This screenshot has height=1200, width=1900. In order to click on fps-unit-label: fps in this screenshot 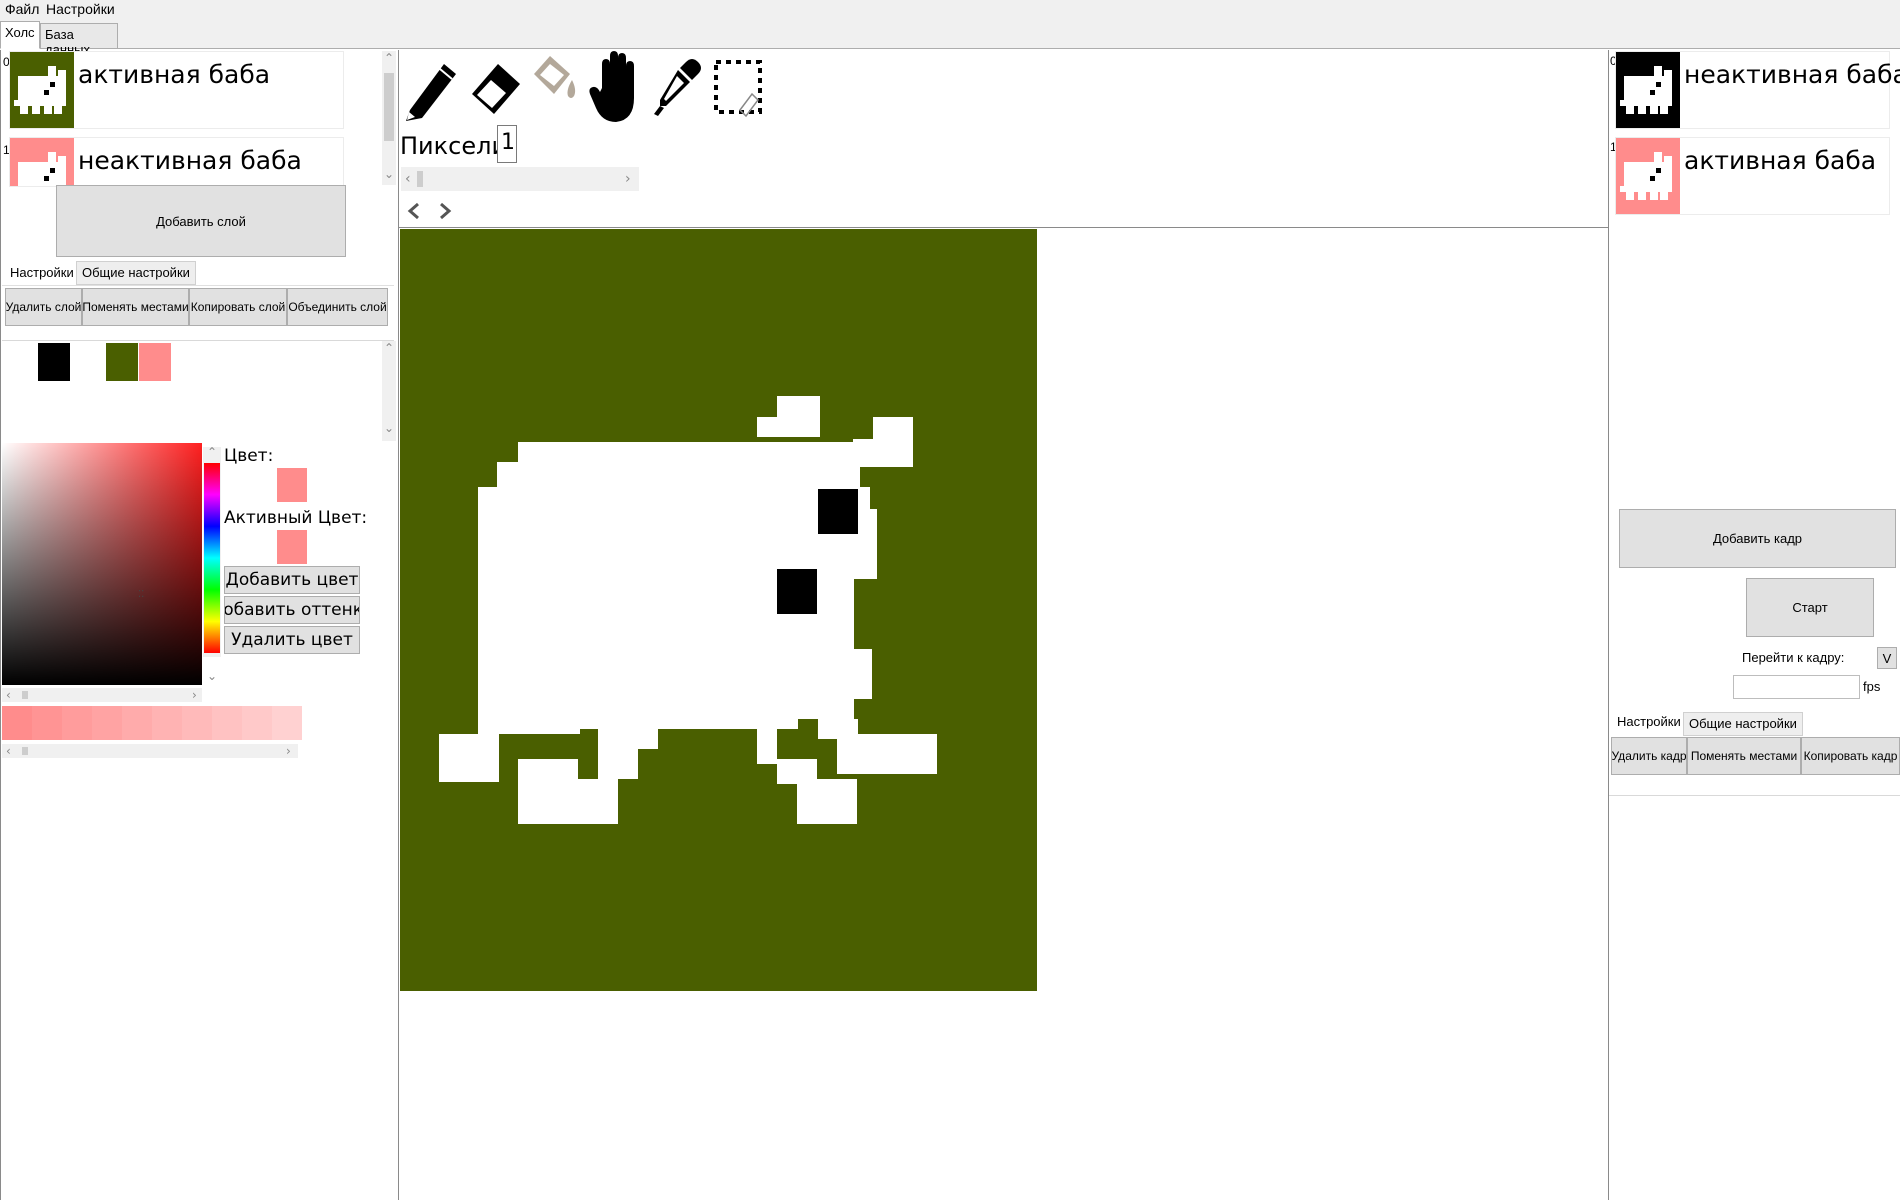, I will do `click(1872, 686)`.